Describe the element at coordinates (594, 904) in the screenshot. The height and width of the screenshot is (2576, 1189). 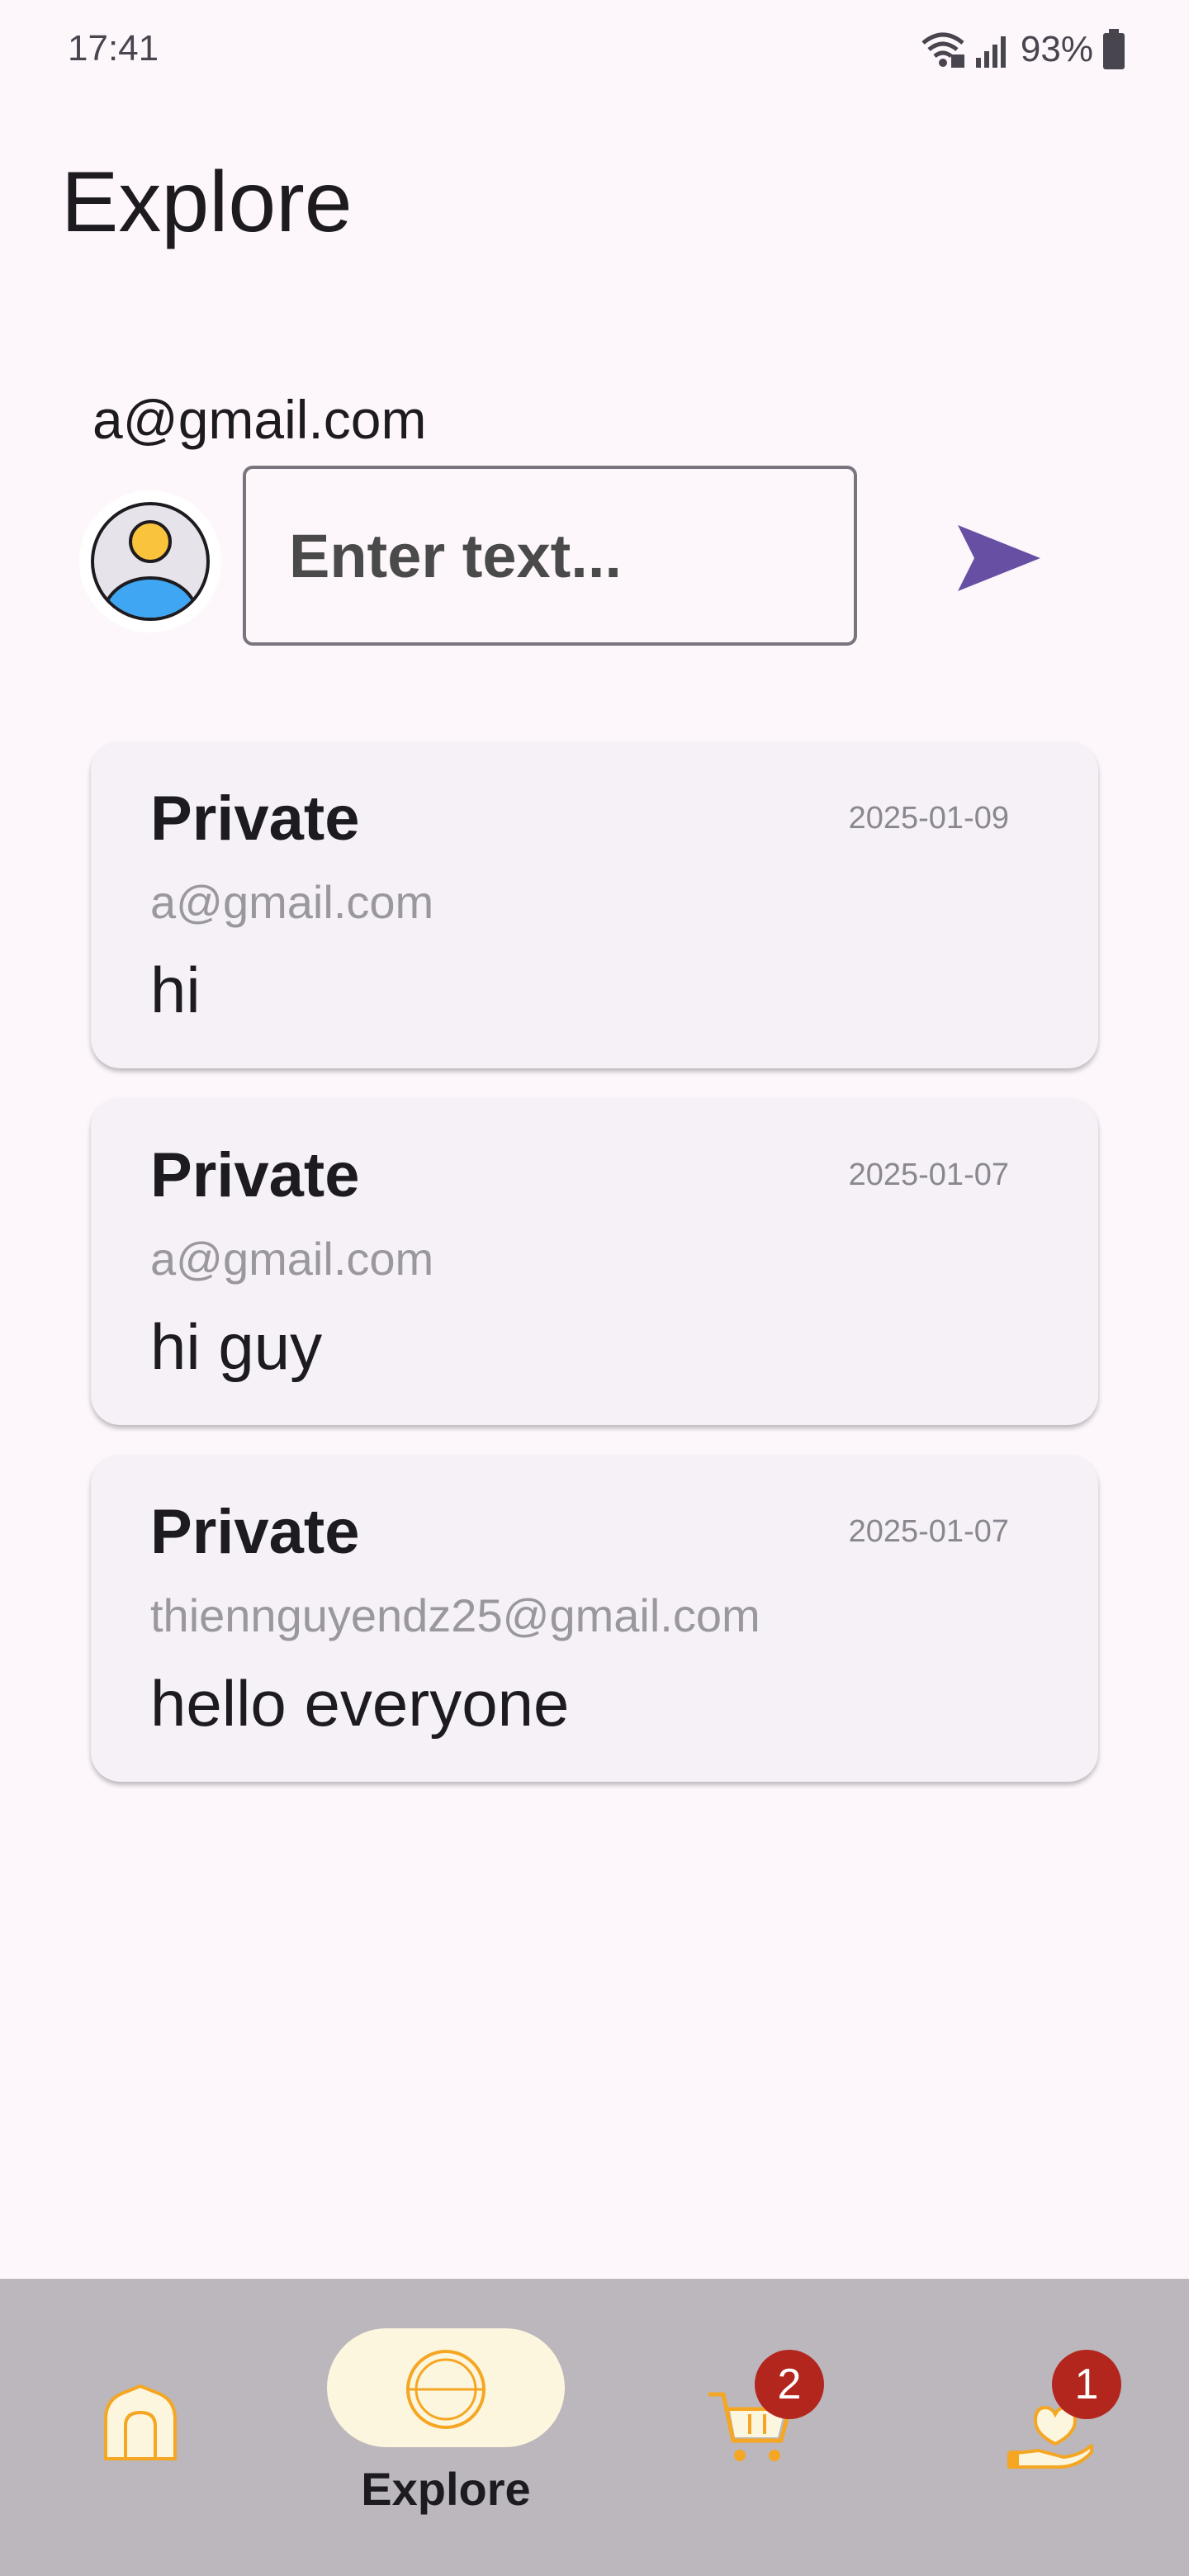
I see `post-card: Private 2025-01-09 a@gmail.com hi` at that location.